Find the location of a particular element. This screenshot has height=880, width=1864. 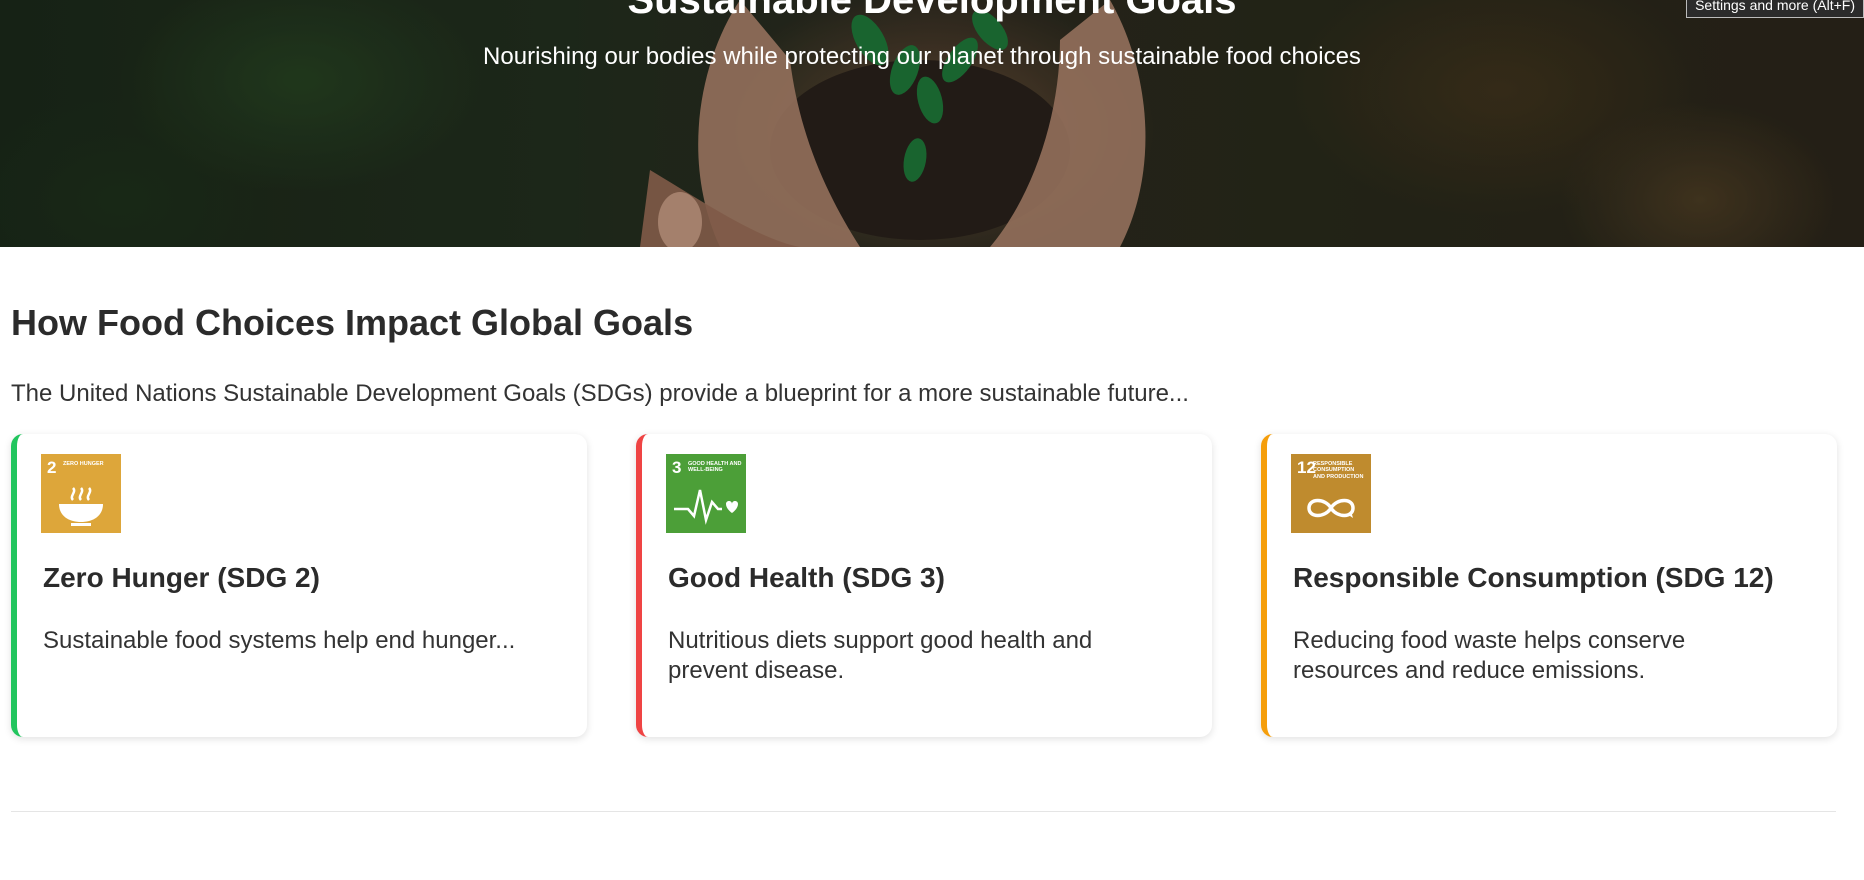

hero-title: Sustainable Development Goals is located at coordinates (932, 11).